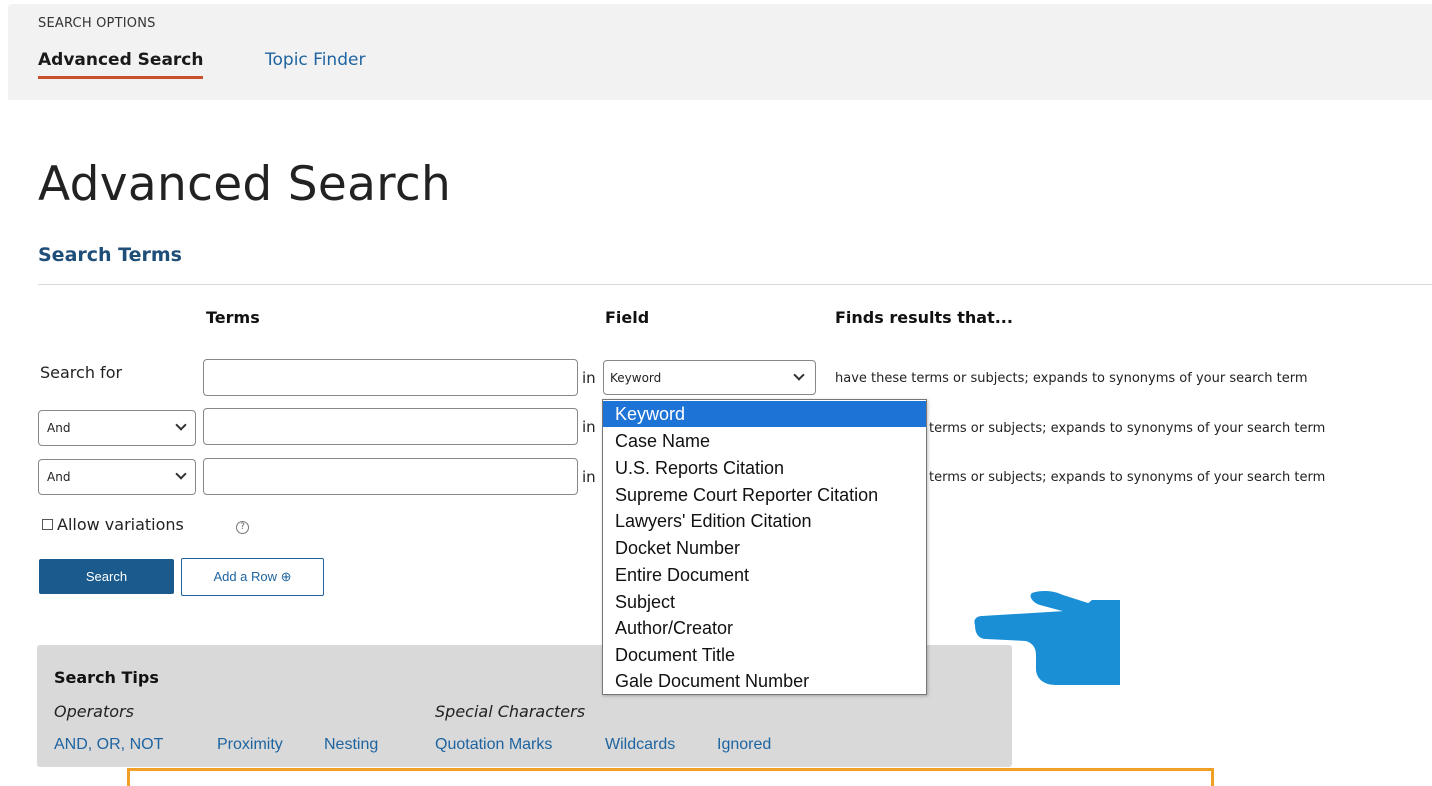  Describe the element at coordinates (764, 575) in the screenshot. I see `dropdown-option-entire-document: Entire Document` at that location.